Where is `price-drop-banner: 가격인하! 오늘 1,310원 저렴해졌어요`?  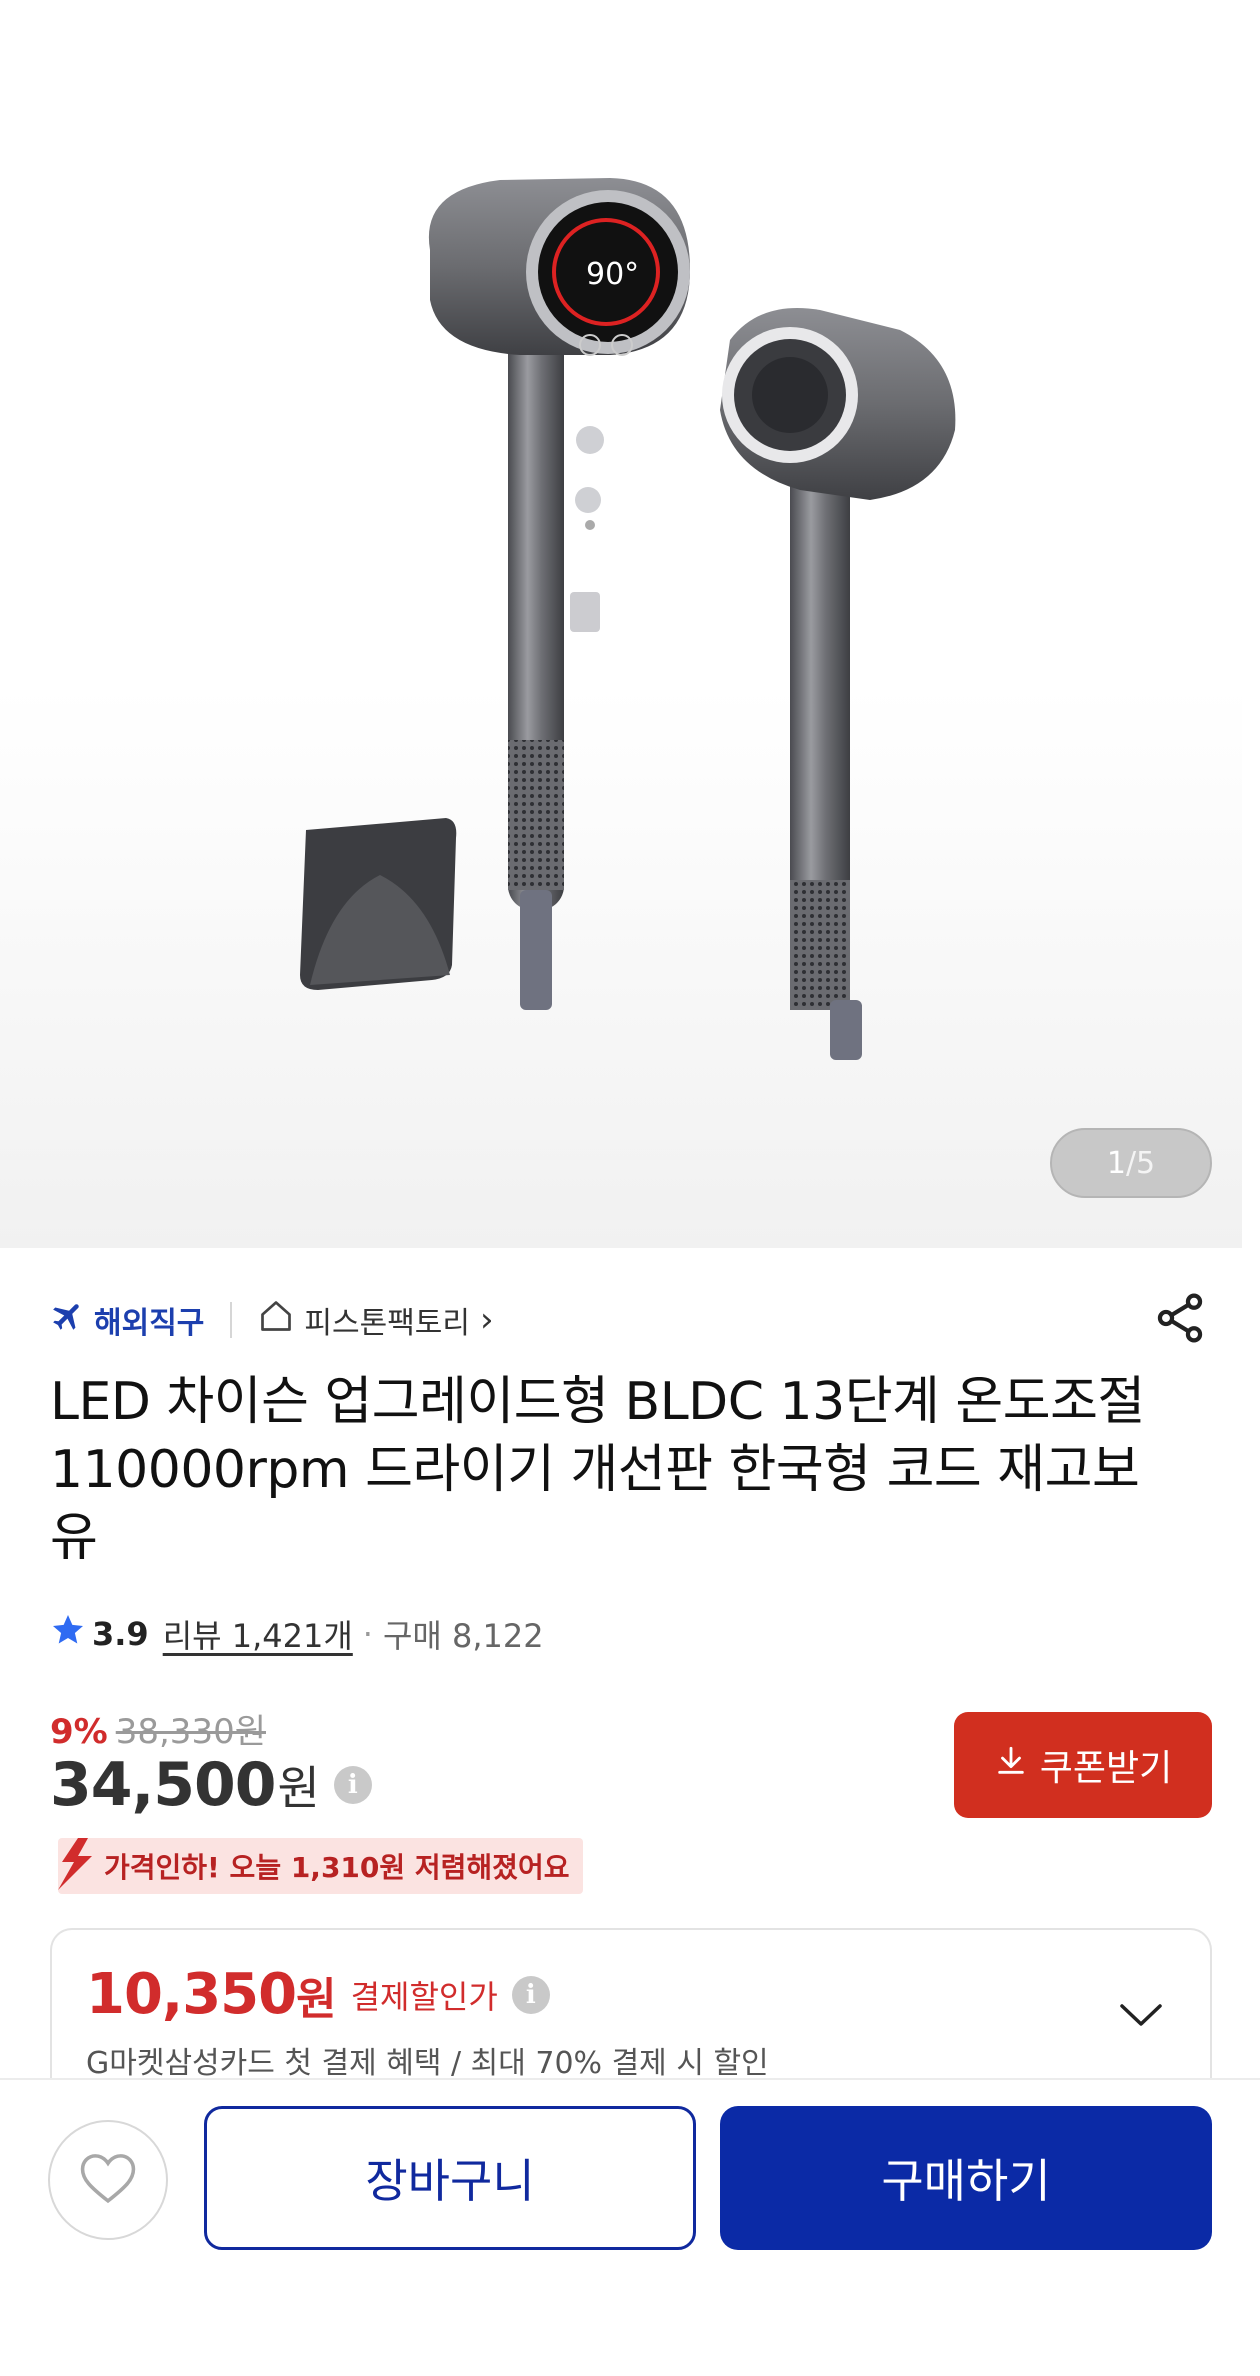 price-drop-banner: 가격인하! 오늘 1,310원 저렴해졌어요 is located at coordinates (316, 1866).